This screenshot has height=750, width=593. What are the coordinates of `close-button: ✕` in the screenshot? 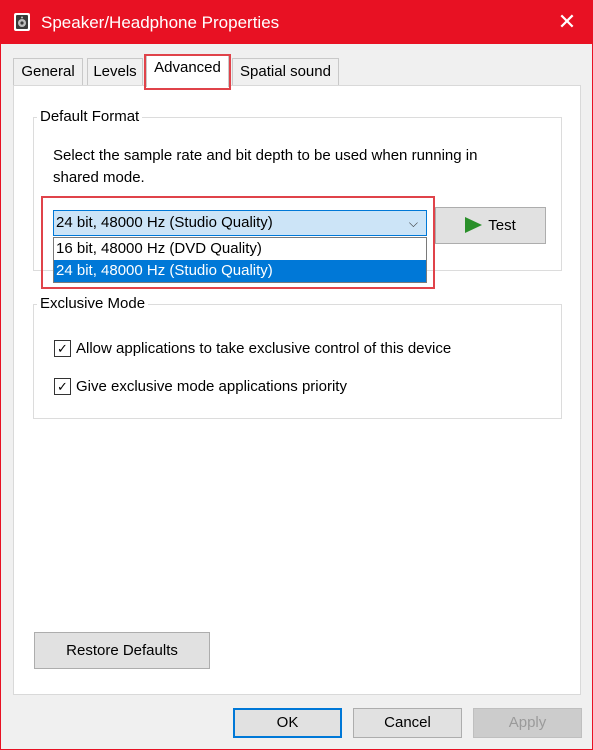 It's located at (567, 22).